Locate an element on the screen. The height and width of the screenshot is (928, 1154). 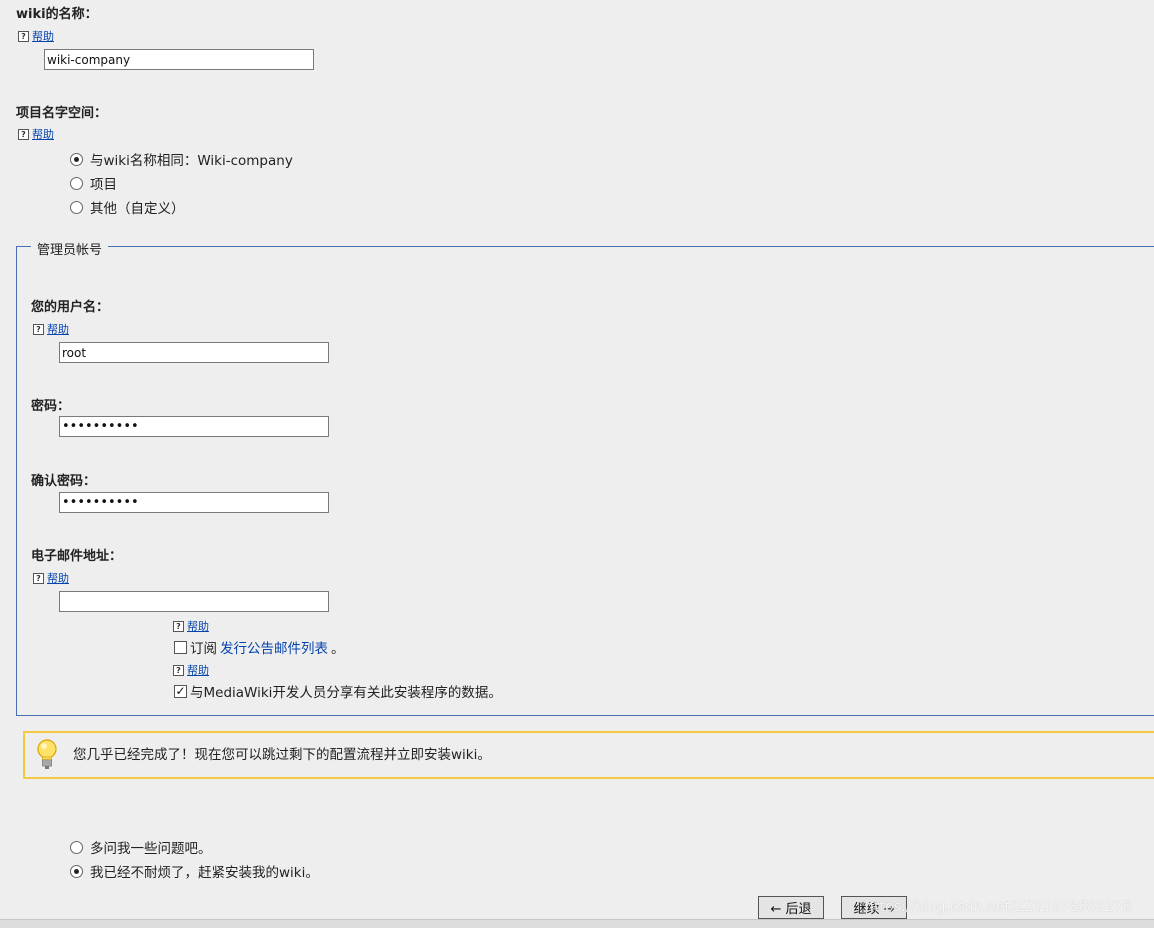
namespace-option-other: 其他（自定义） is located at coordinates (127, 207).